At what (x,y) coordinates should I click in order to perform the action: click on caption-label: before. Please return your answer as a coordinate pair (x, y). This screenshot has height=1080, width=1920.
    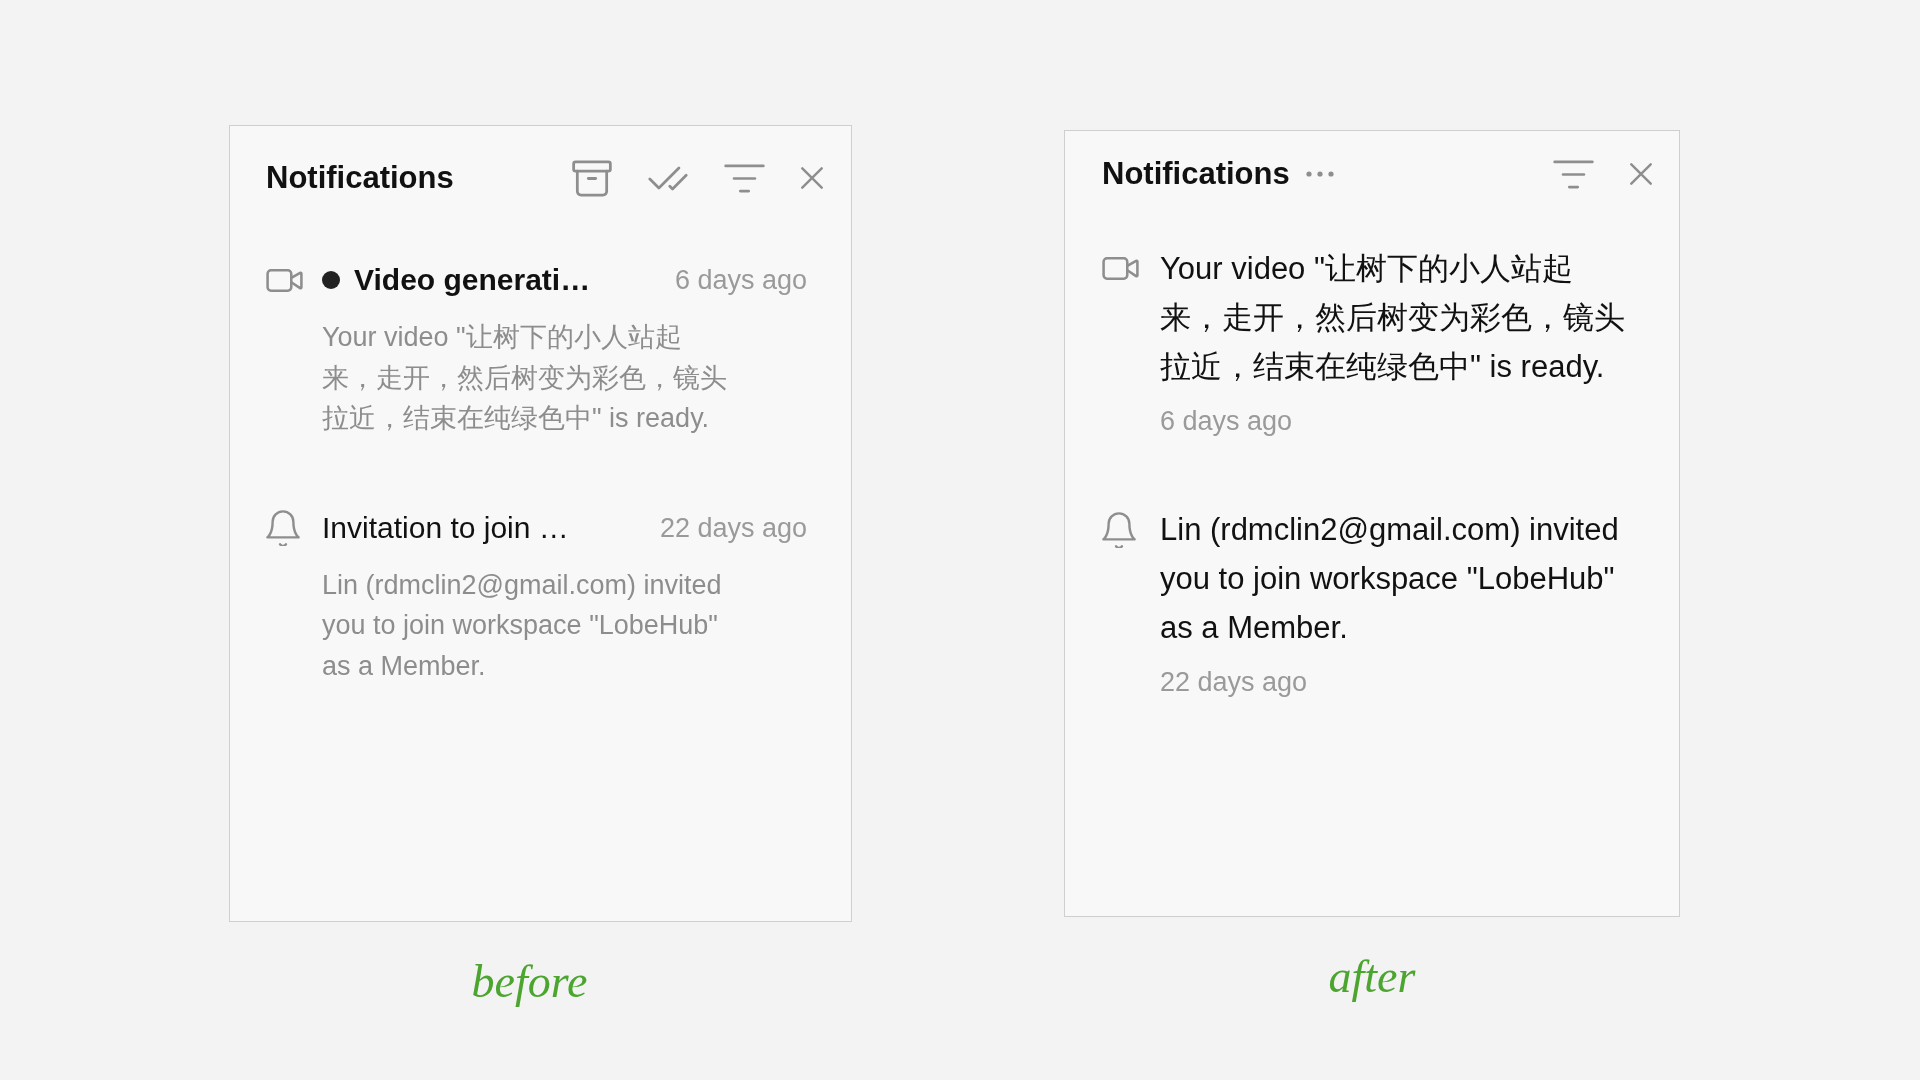
    Looking at the image, I should click on (529, 982).